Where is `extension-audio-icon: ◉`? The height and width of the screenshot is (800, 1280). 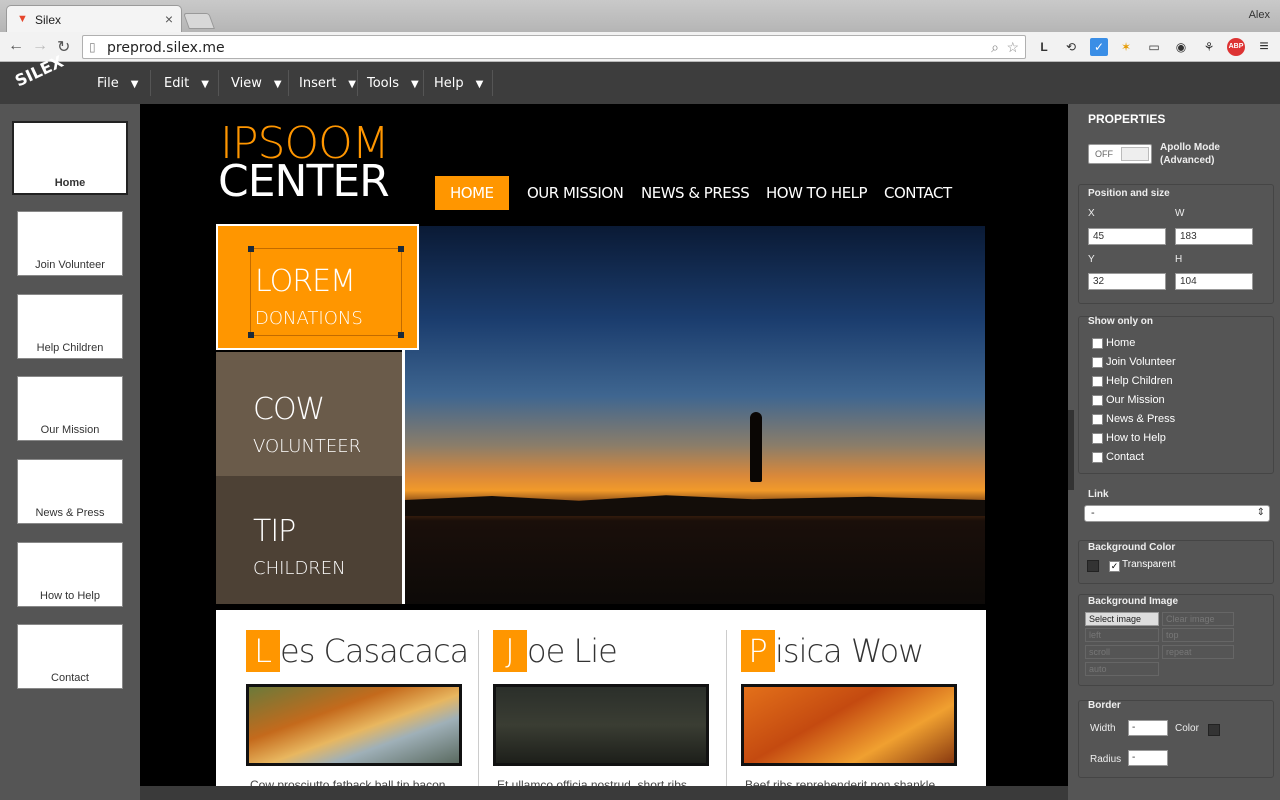
extension-audio-icon: ◉ is located at coordinates (1181, 47).